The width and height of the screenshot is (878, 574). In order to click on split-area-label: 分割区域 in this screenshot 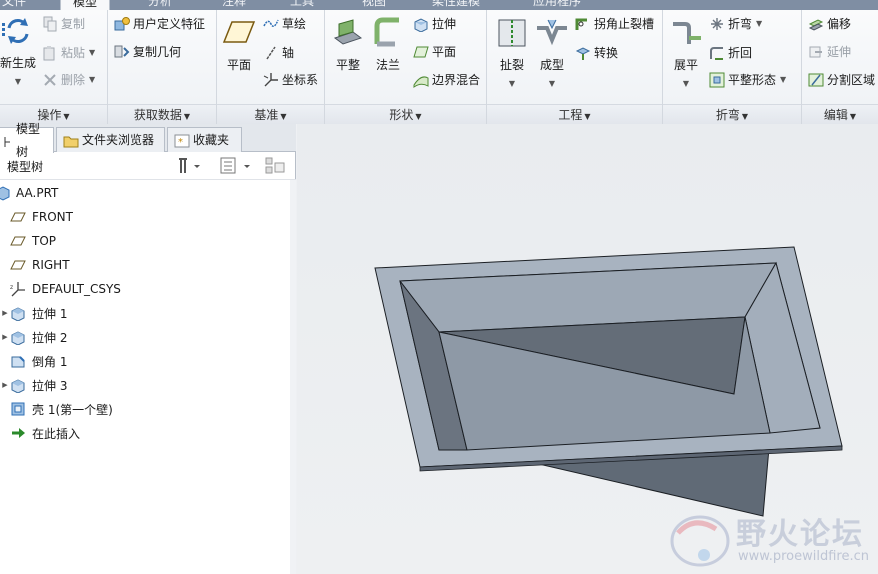, I will do `click(851, 80)`.